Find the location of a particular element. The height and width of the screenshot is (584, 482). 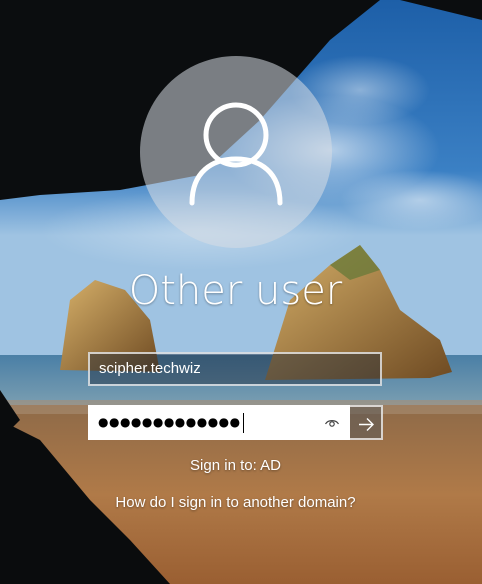

eye-icon is located at coordinates (332, 423).